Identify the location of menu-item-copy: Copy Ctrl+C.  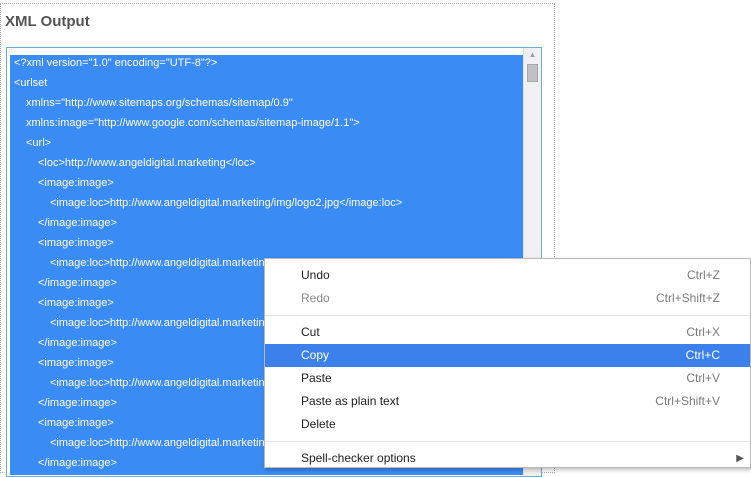
(507, 355).